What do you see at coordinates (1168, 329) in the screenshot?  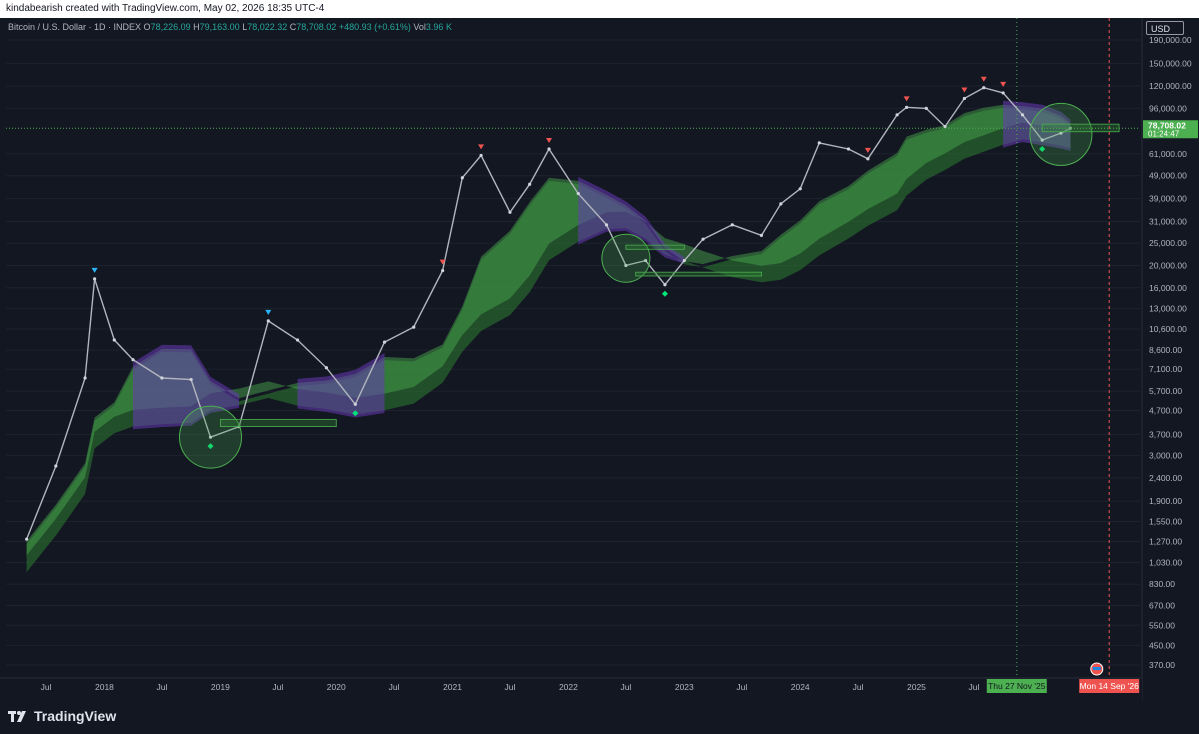 I see `price-axis-label: 10,600.00` at bounding box center [1168, 329].